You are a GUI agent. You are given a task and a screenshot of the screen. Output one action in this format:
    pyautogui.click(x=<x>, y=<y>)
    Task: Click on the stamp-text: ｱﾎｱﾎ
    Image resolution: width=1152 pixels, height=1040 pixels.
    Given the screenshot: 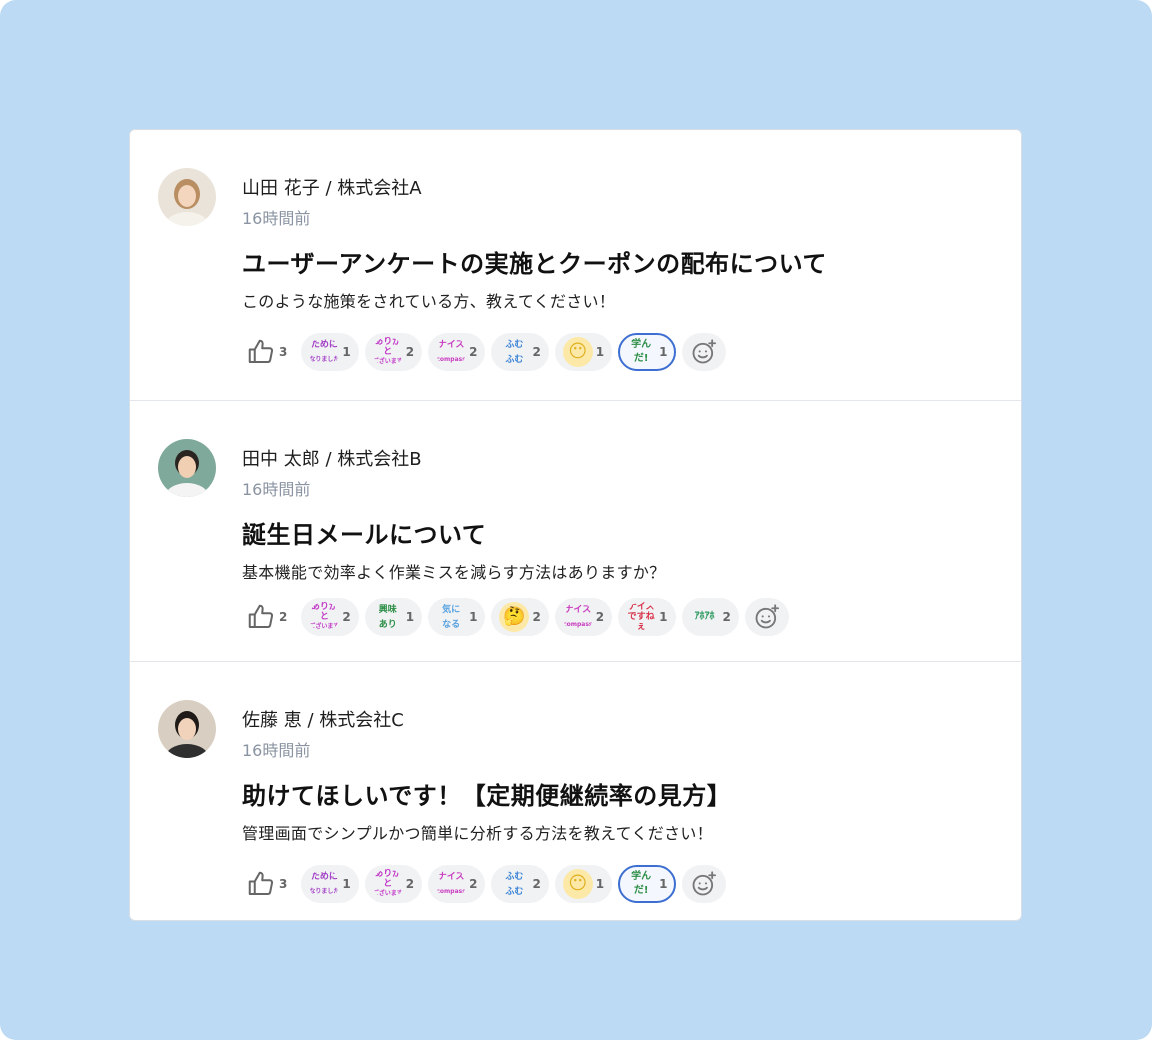 What is the action you would take?
    pyautogui.click(x=704, y=616)
    